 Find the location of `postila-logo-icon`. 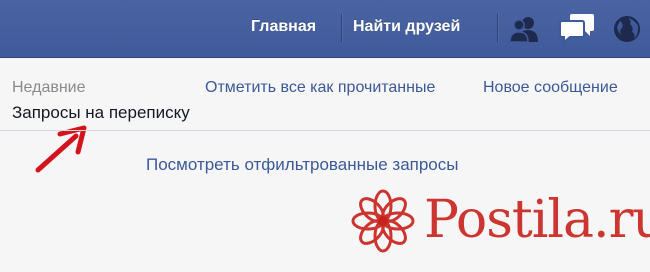

postila-logo-icon is located at coordinates (383, 221).